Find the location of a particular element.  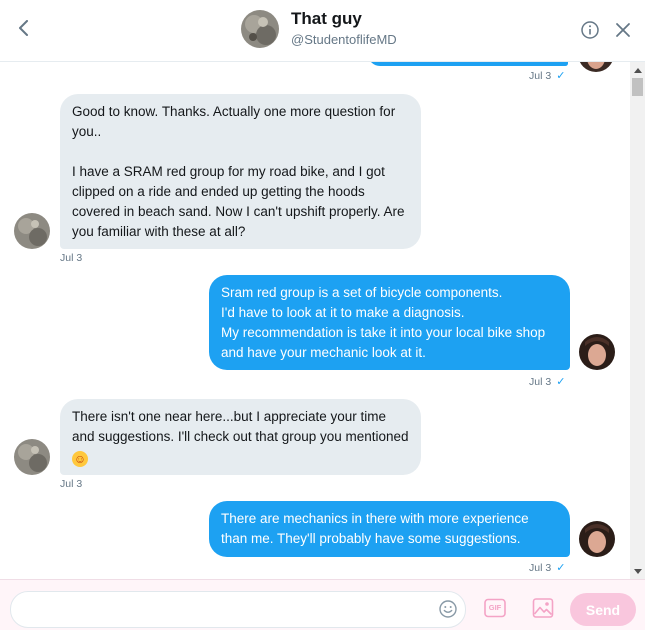

info-button is located at coordinates (590, 30).